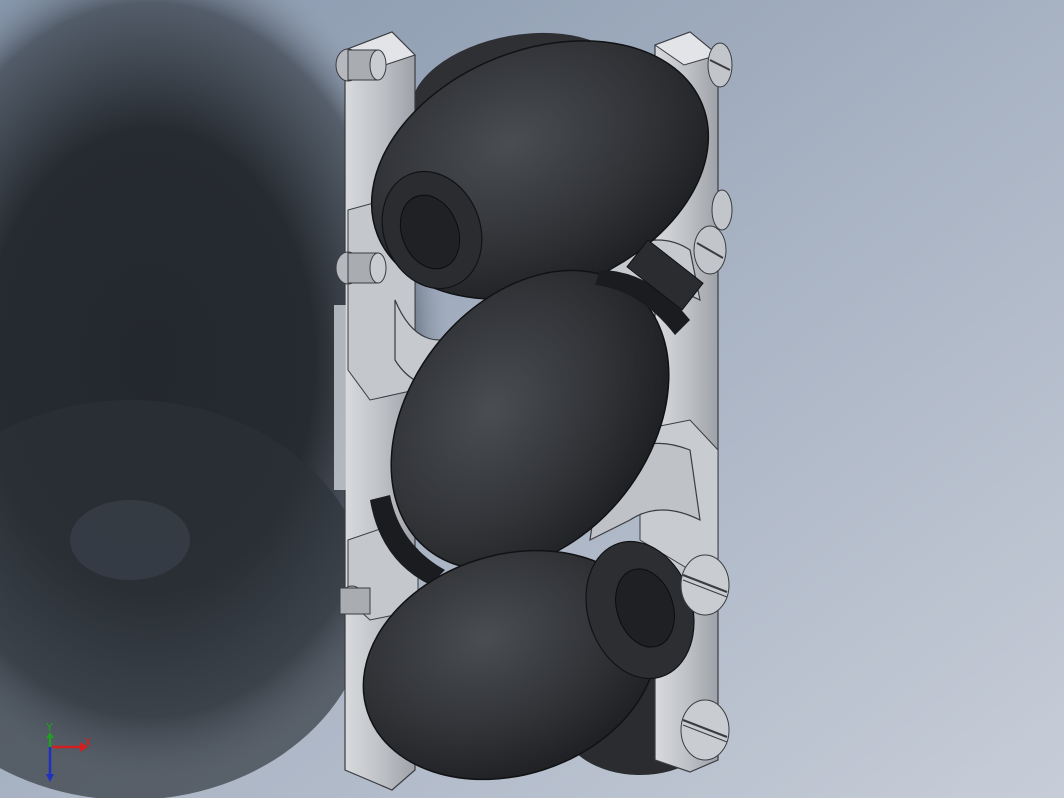 The width and height of the screenshot is (1064, 798). What do you see at coordinates (361, 65) in the screenshot?
I see `pin-top-left-icon` at bounding box center [361, 65].